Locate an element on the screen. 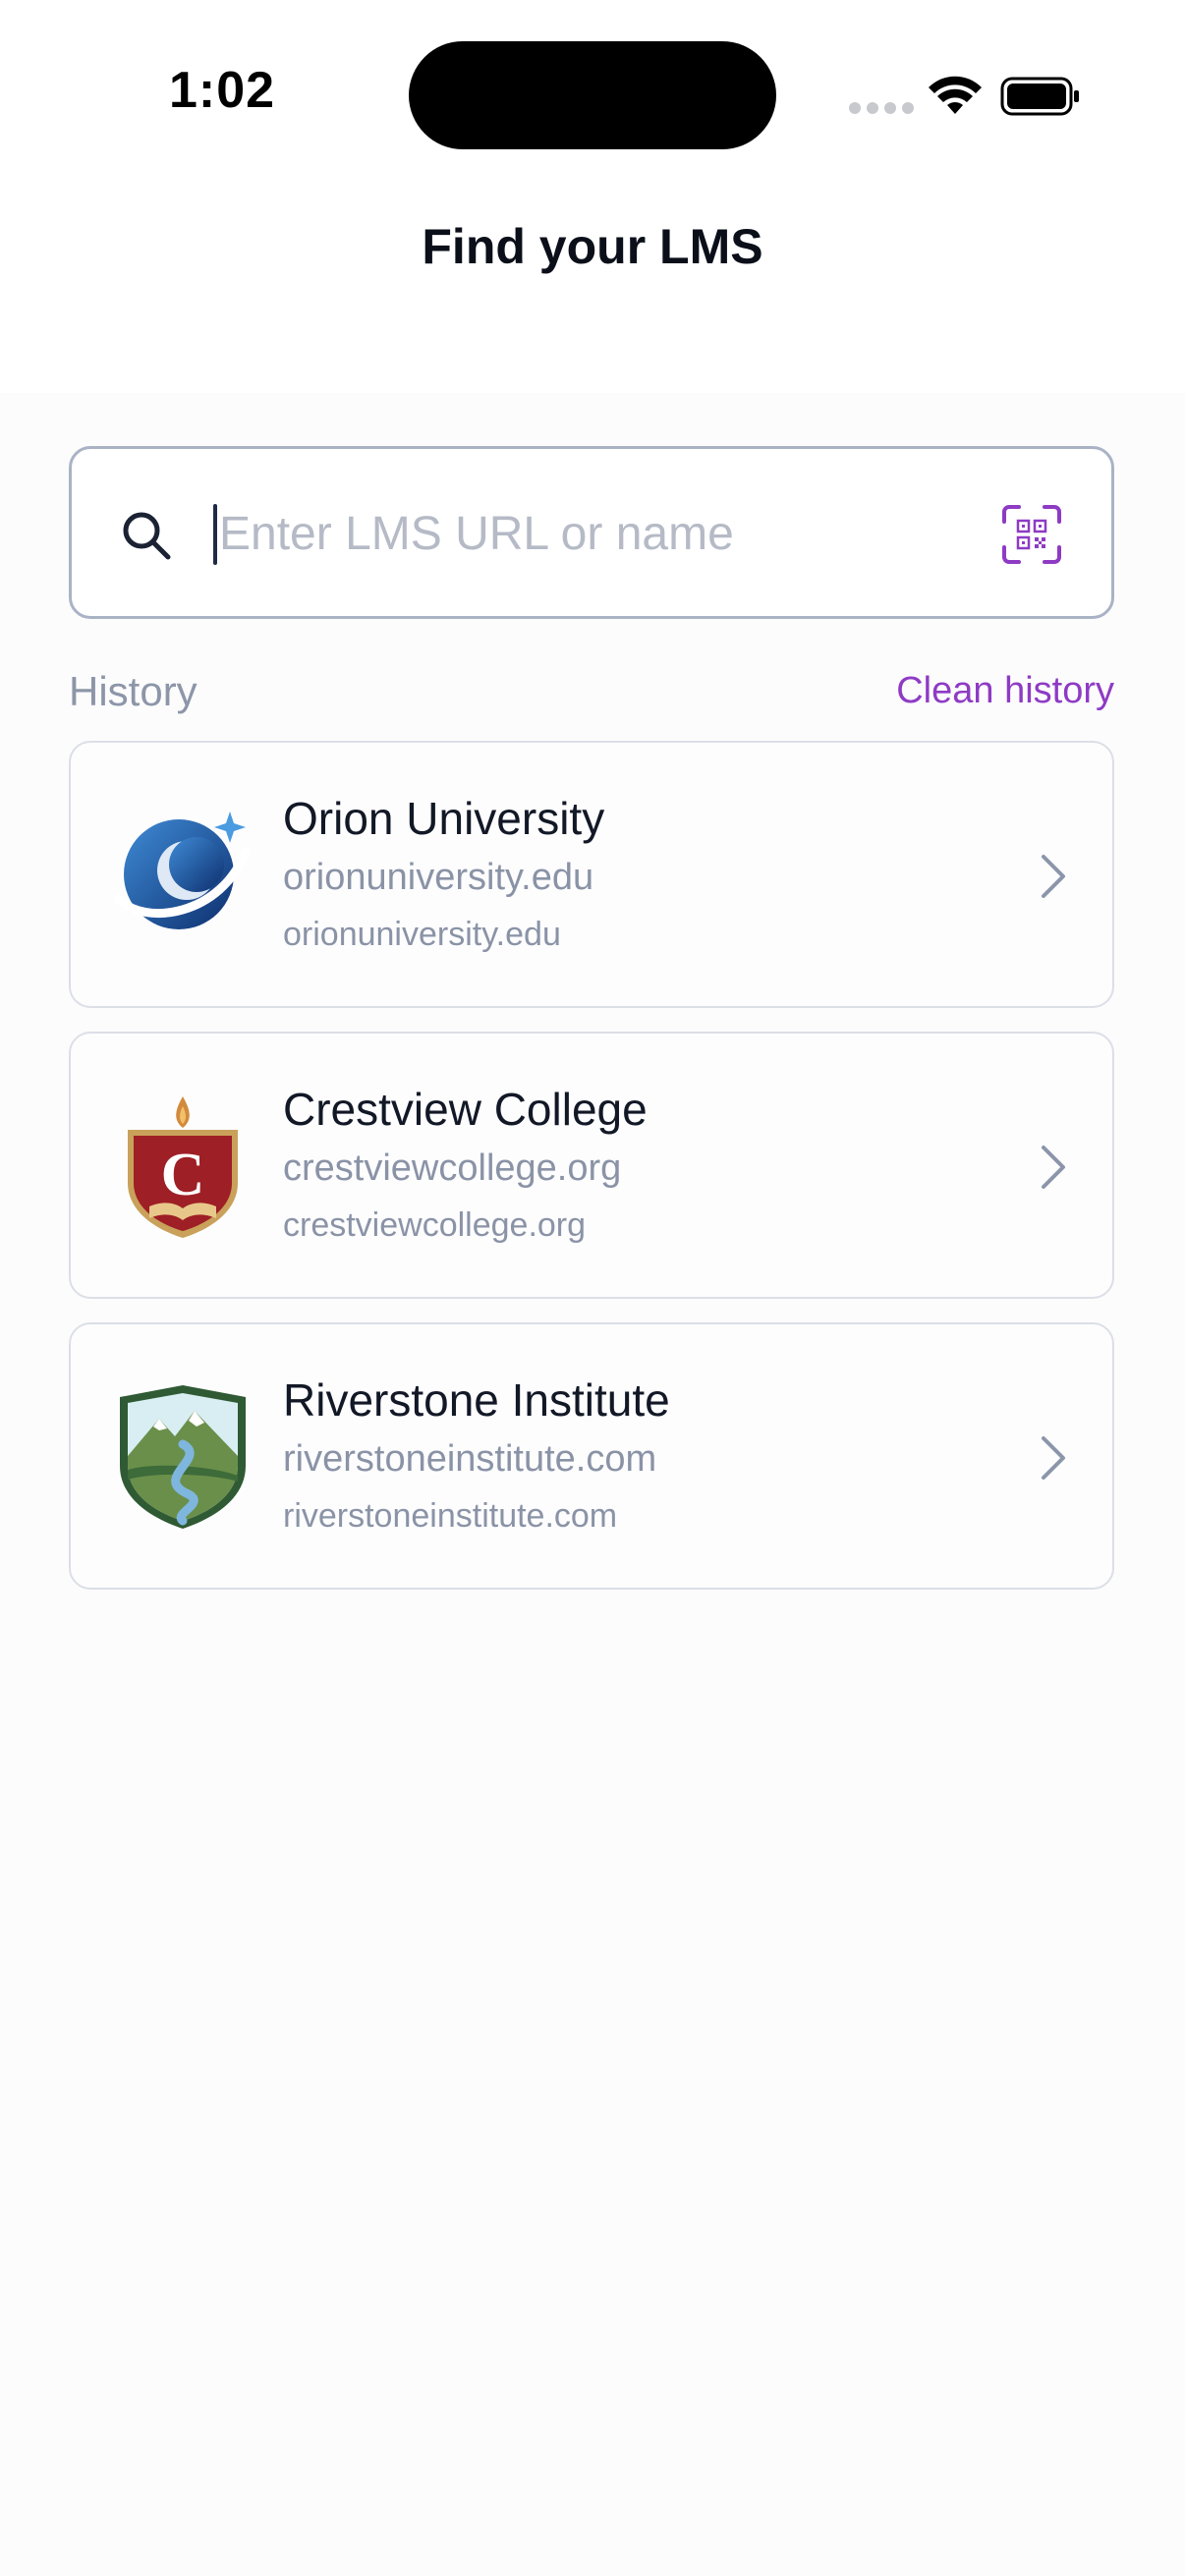 The width and height of the screenshot is (1185, 2576). crest-letter: C is located at coordinates (183, 1175).